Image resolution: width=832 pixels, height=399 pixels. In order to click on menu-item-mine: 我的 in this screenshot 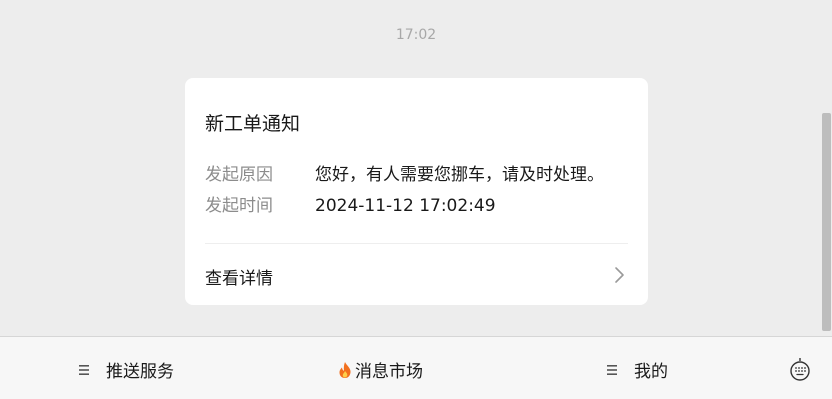, I will do `click(637, 369)`.